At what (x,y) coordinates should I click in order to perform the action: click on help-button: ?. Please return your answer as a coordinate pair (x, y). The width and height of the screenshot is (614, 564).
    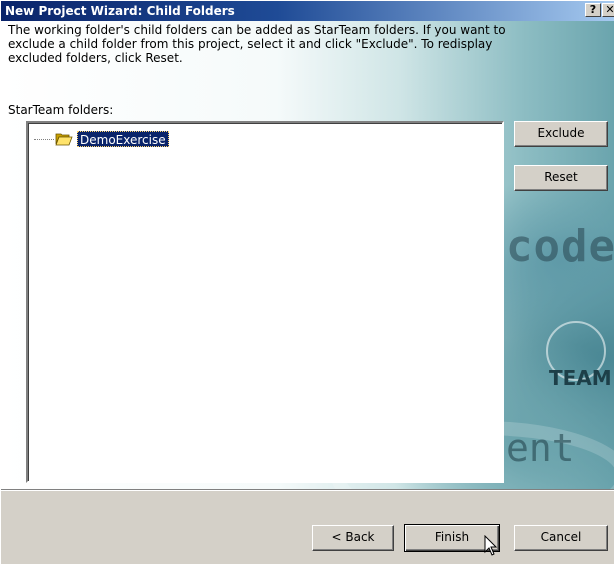
    Looking at the image, I should click on (593, 10).